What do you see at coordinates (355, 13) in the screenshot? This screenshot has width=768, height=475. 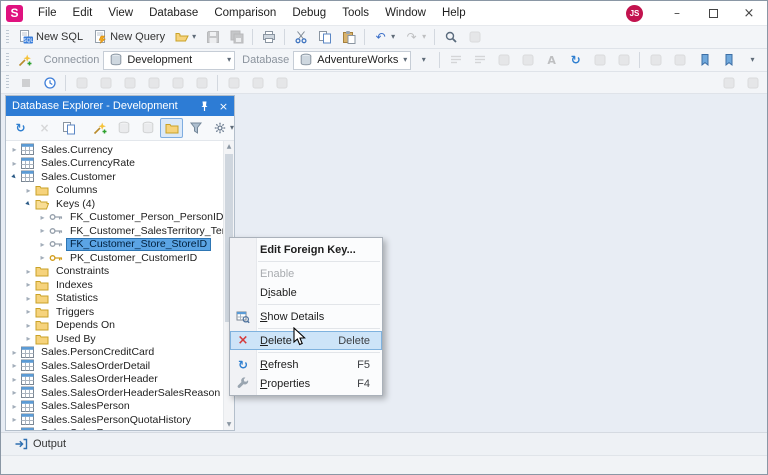 I see `menu-item-tools: Tools` at bounding box center [355, 13].